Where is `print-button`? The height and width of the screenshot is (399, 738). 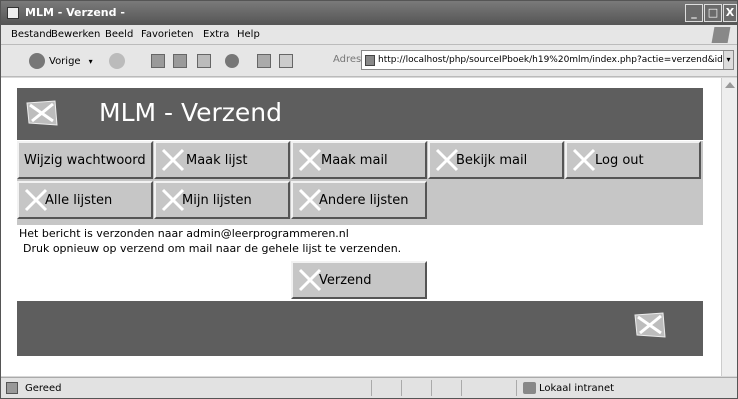
print-button is located at coordinates (286, 61).